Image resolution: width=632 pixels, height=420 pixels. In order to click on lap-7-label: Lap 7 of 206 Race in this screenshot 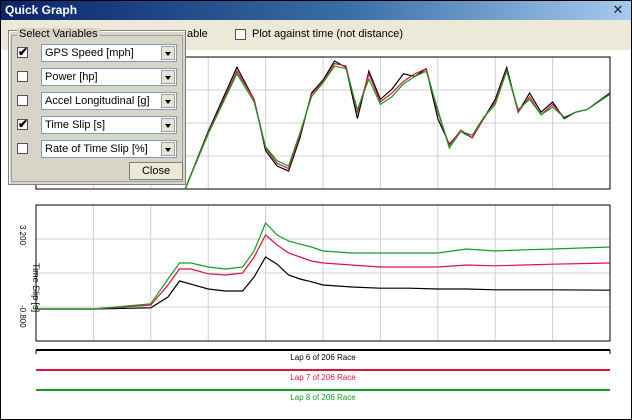, I will do `click(323, 377)`.